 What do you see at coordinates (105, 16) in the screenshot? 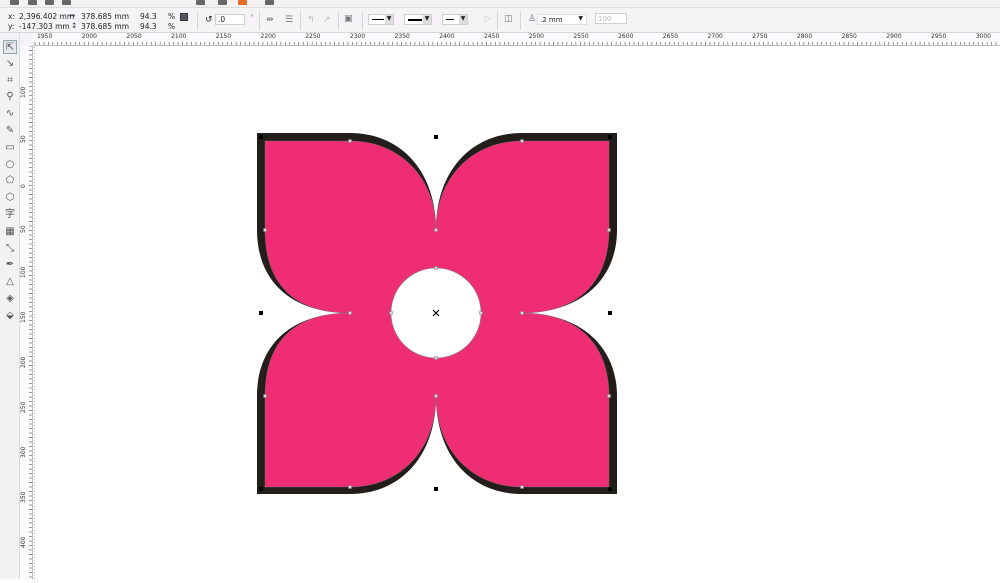
I see `width-field: 378.685 mm` at bounding box center [105, 16].